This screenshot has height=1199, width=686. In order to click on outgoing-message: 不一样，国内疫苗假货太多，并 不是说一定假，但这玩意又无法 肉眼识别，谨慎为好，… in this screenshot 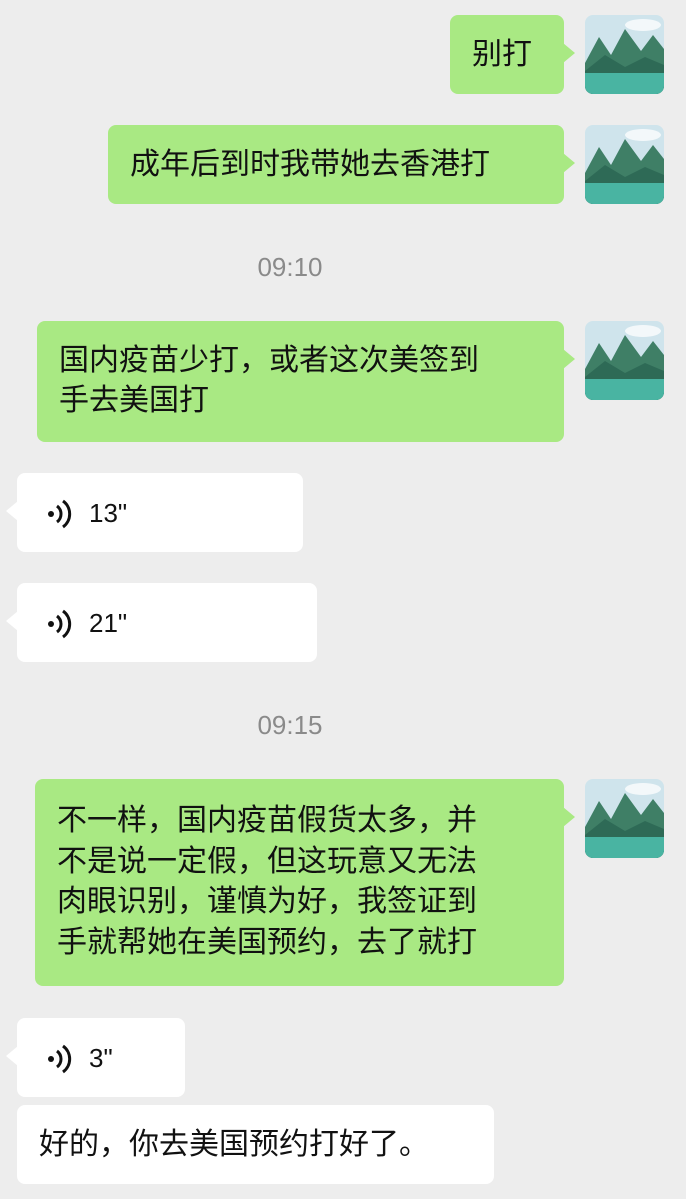, I will do `click(305, 882)`.